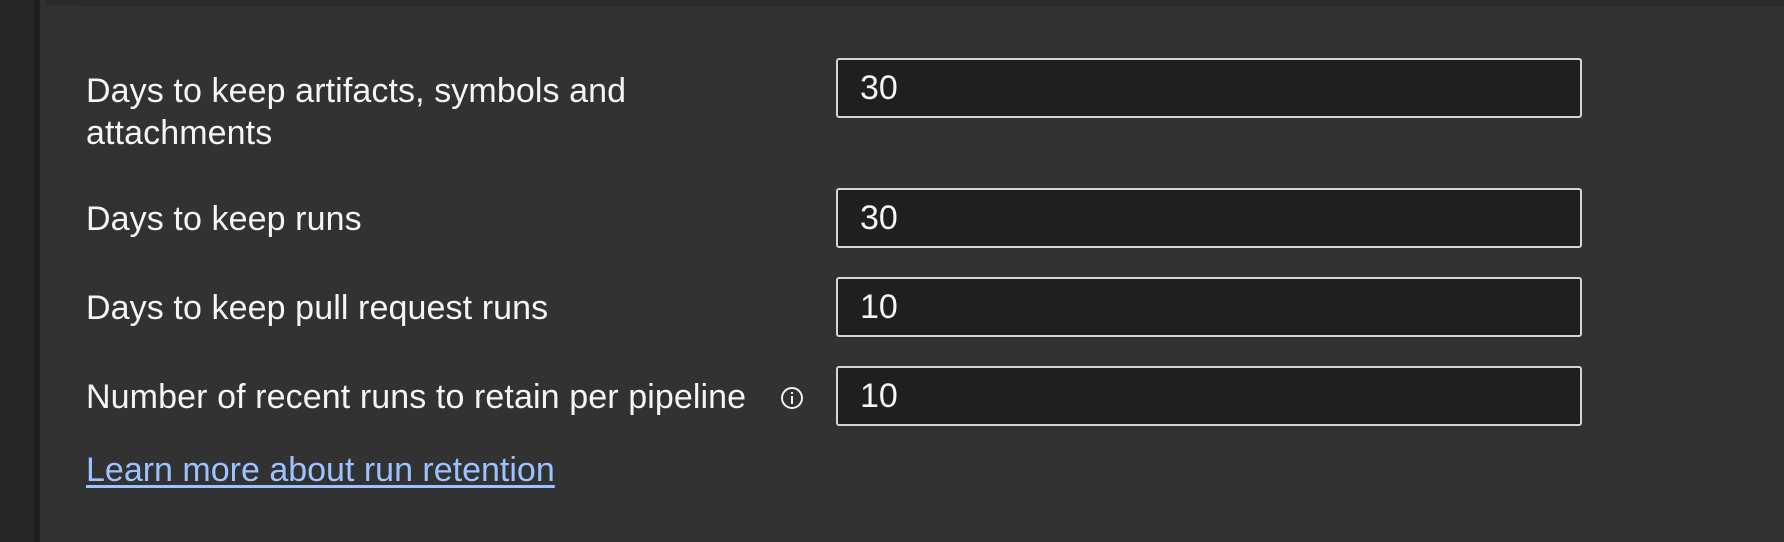 This screenshot has width=1784, height=542. Describe the element at coordinates (935, 3) in the screenshot. I see `top-band-inner` at that location.